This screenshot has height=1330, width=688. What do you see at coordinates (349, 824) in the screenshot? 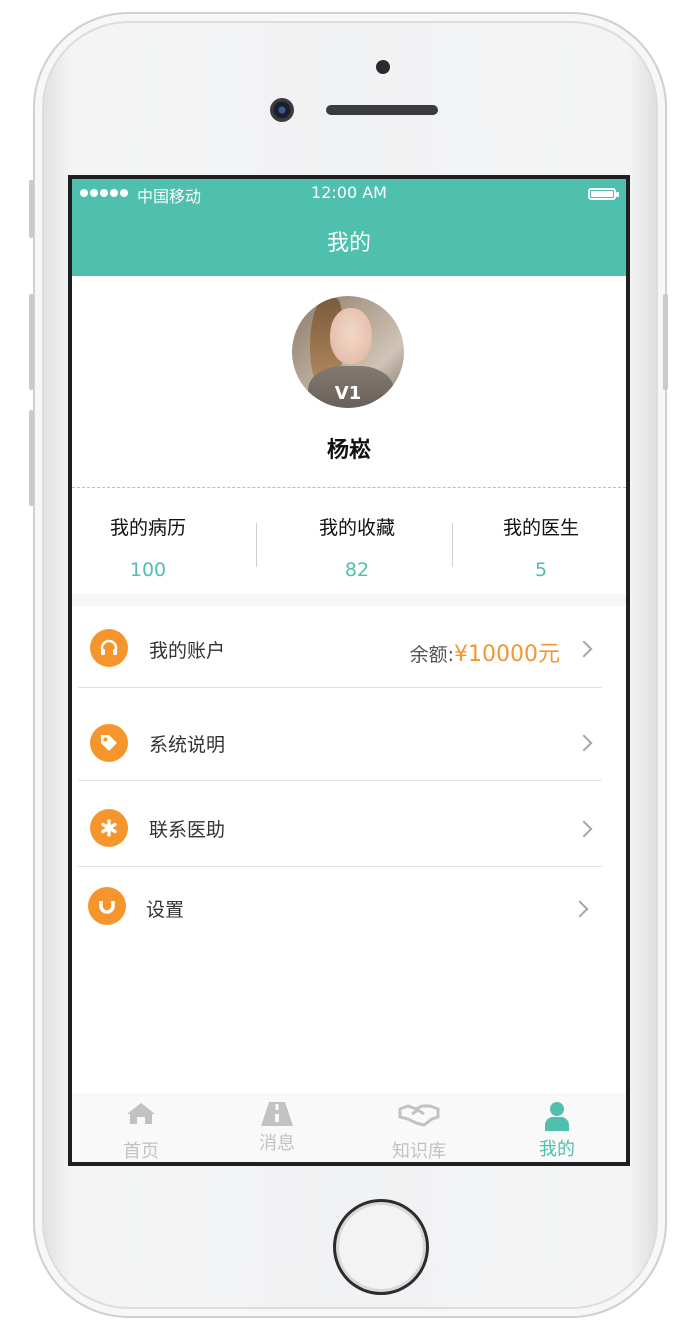
I see `menu-item-contact: 联系医助` at bounding box center [349, 824].